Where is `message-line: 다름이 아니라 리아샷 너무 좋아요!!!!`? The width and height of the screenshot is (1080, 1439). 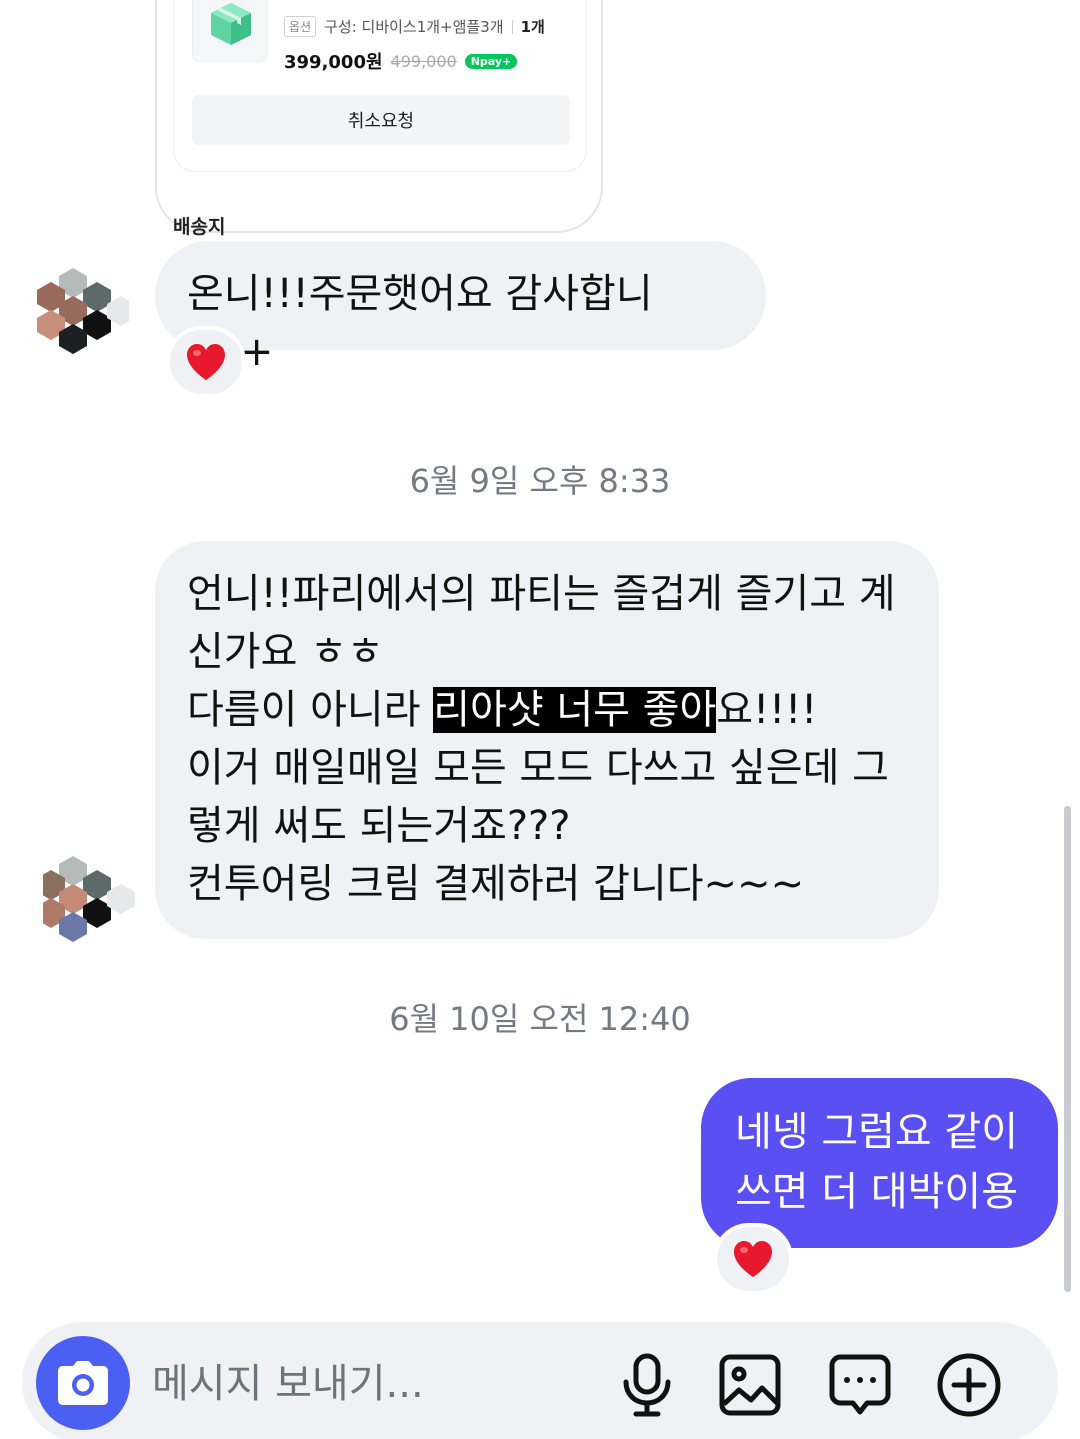 message-line: 다름이 아니라 리아샷 너무 좋아요!!!! is located at coordinates (547, 710).